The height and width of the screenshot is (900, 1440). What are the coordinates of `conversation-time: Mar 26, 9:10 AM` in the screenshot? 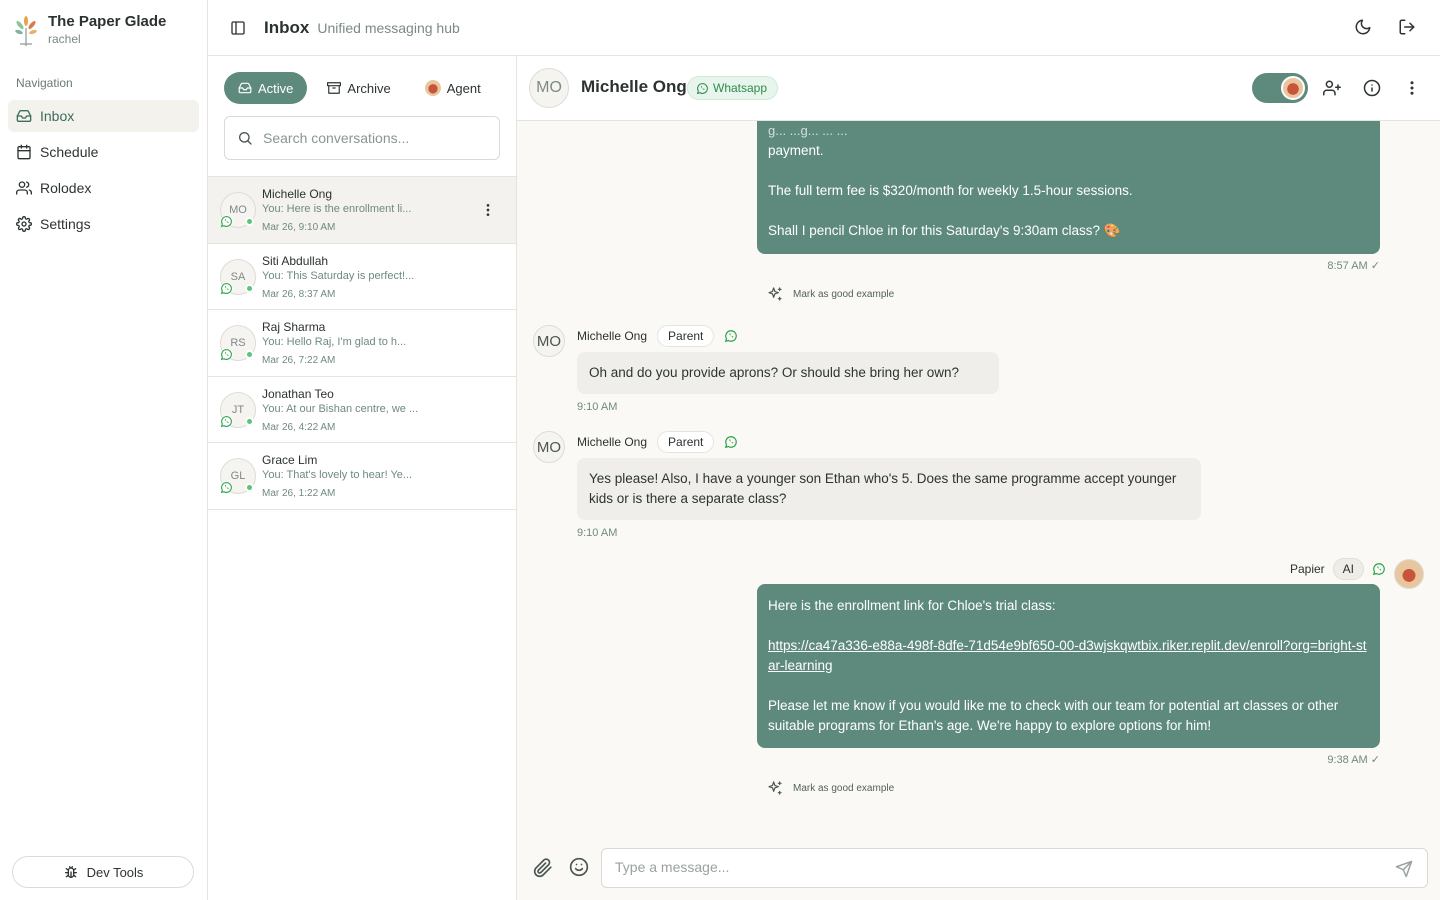 It's located at (299, 227).